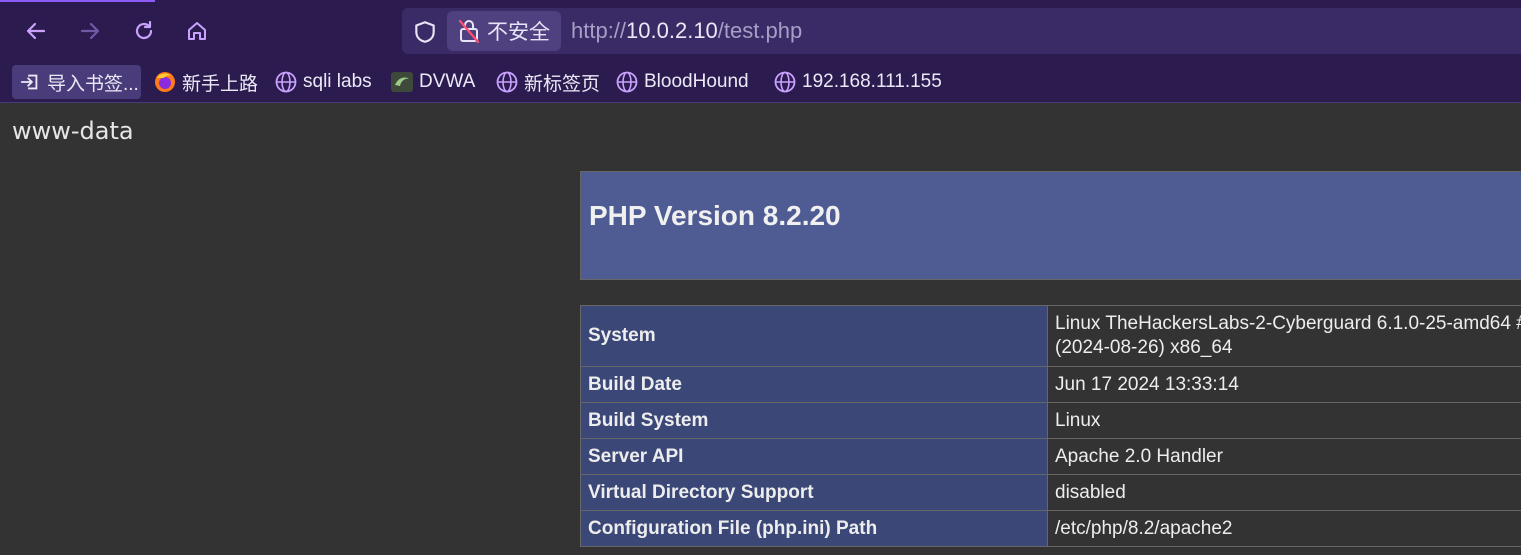 This screenshot has width=1521, height=555. I want to click on row-value: Linux, so click(1284, 420).